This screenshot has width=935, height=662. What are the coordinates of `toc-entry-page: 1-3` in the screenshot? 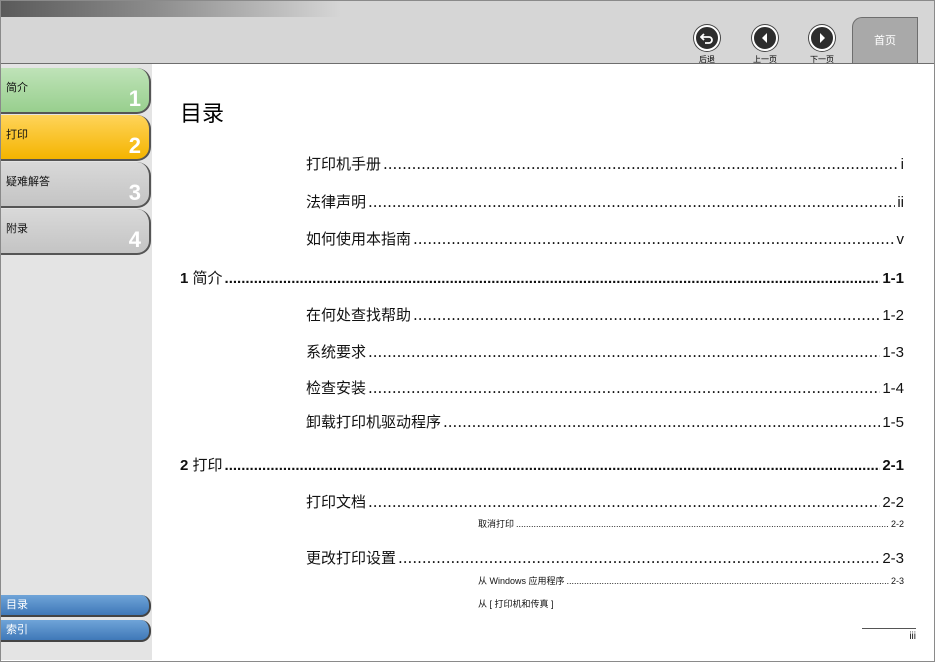 It's located at (893, 352).